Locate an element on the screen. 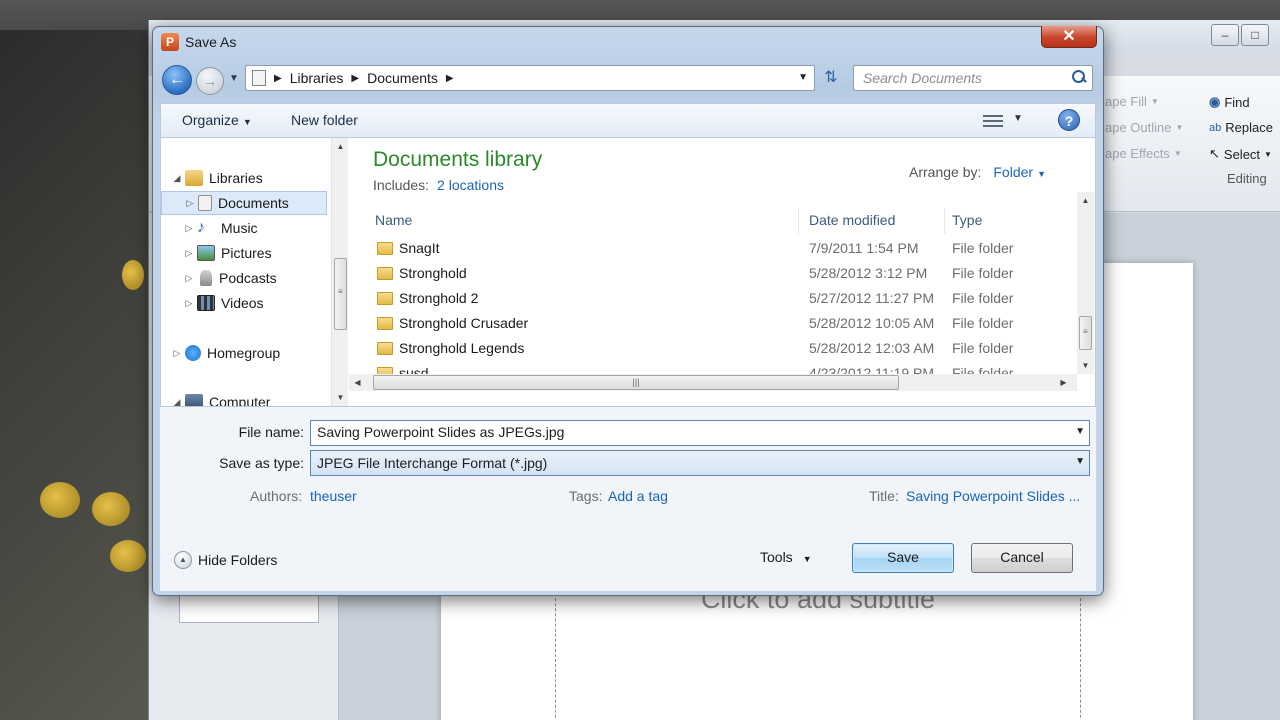 The image size is (1280, 720). arrange-by-dropdown: Folder is located at coordinates (1013, 172).